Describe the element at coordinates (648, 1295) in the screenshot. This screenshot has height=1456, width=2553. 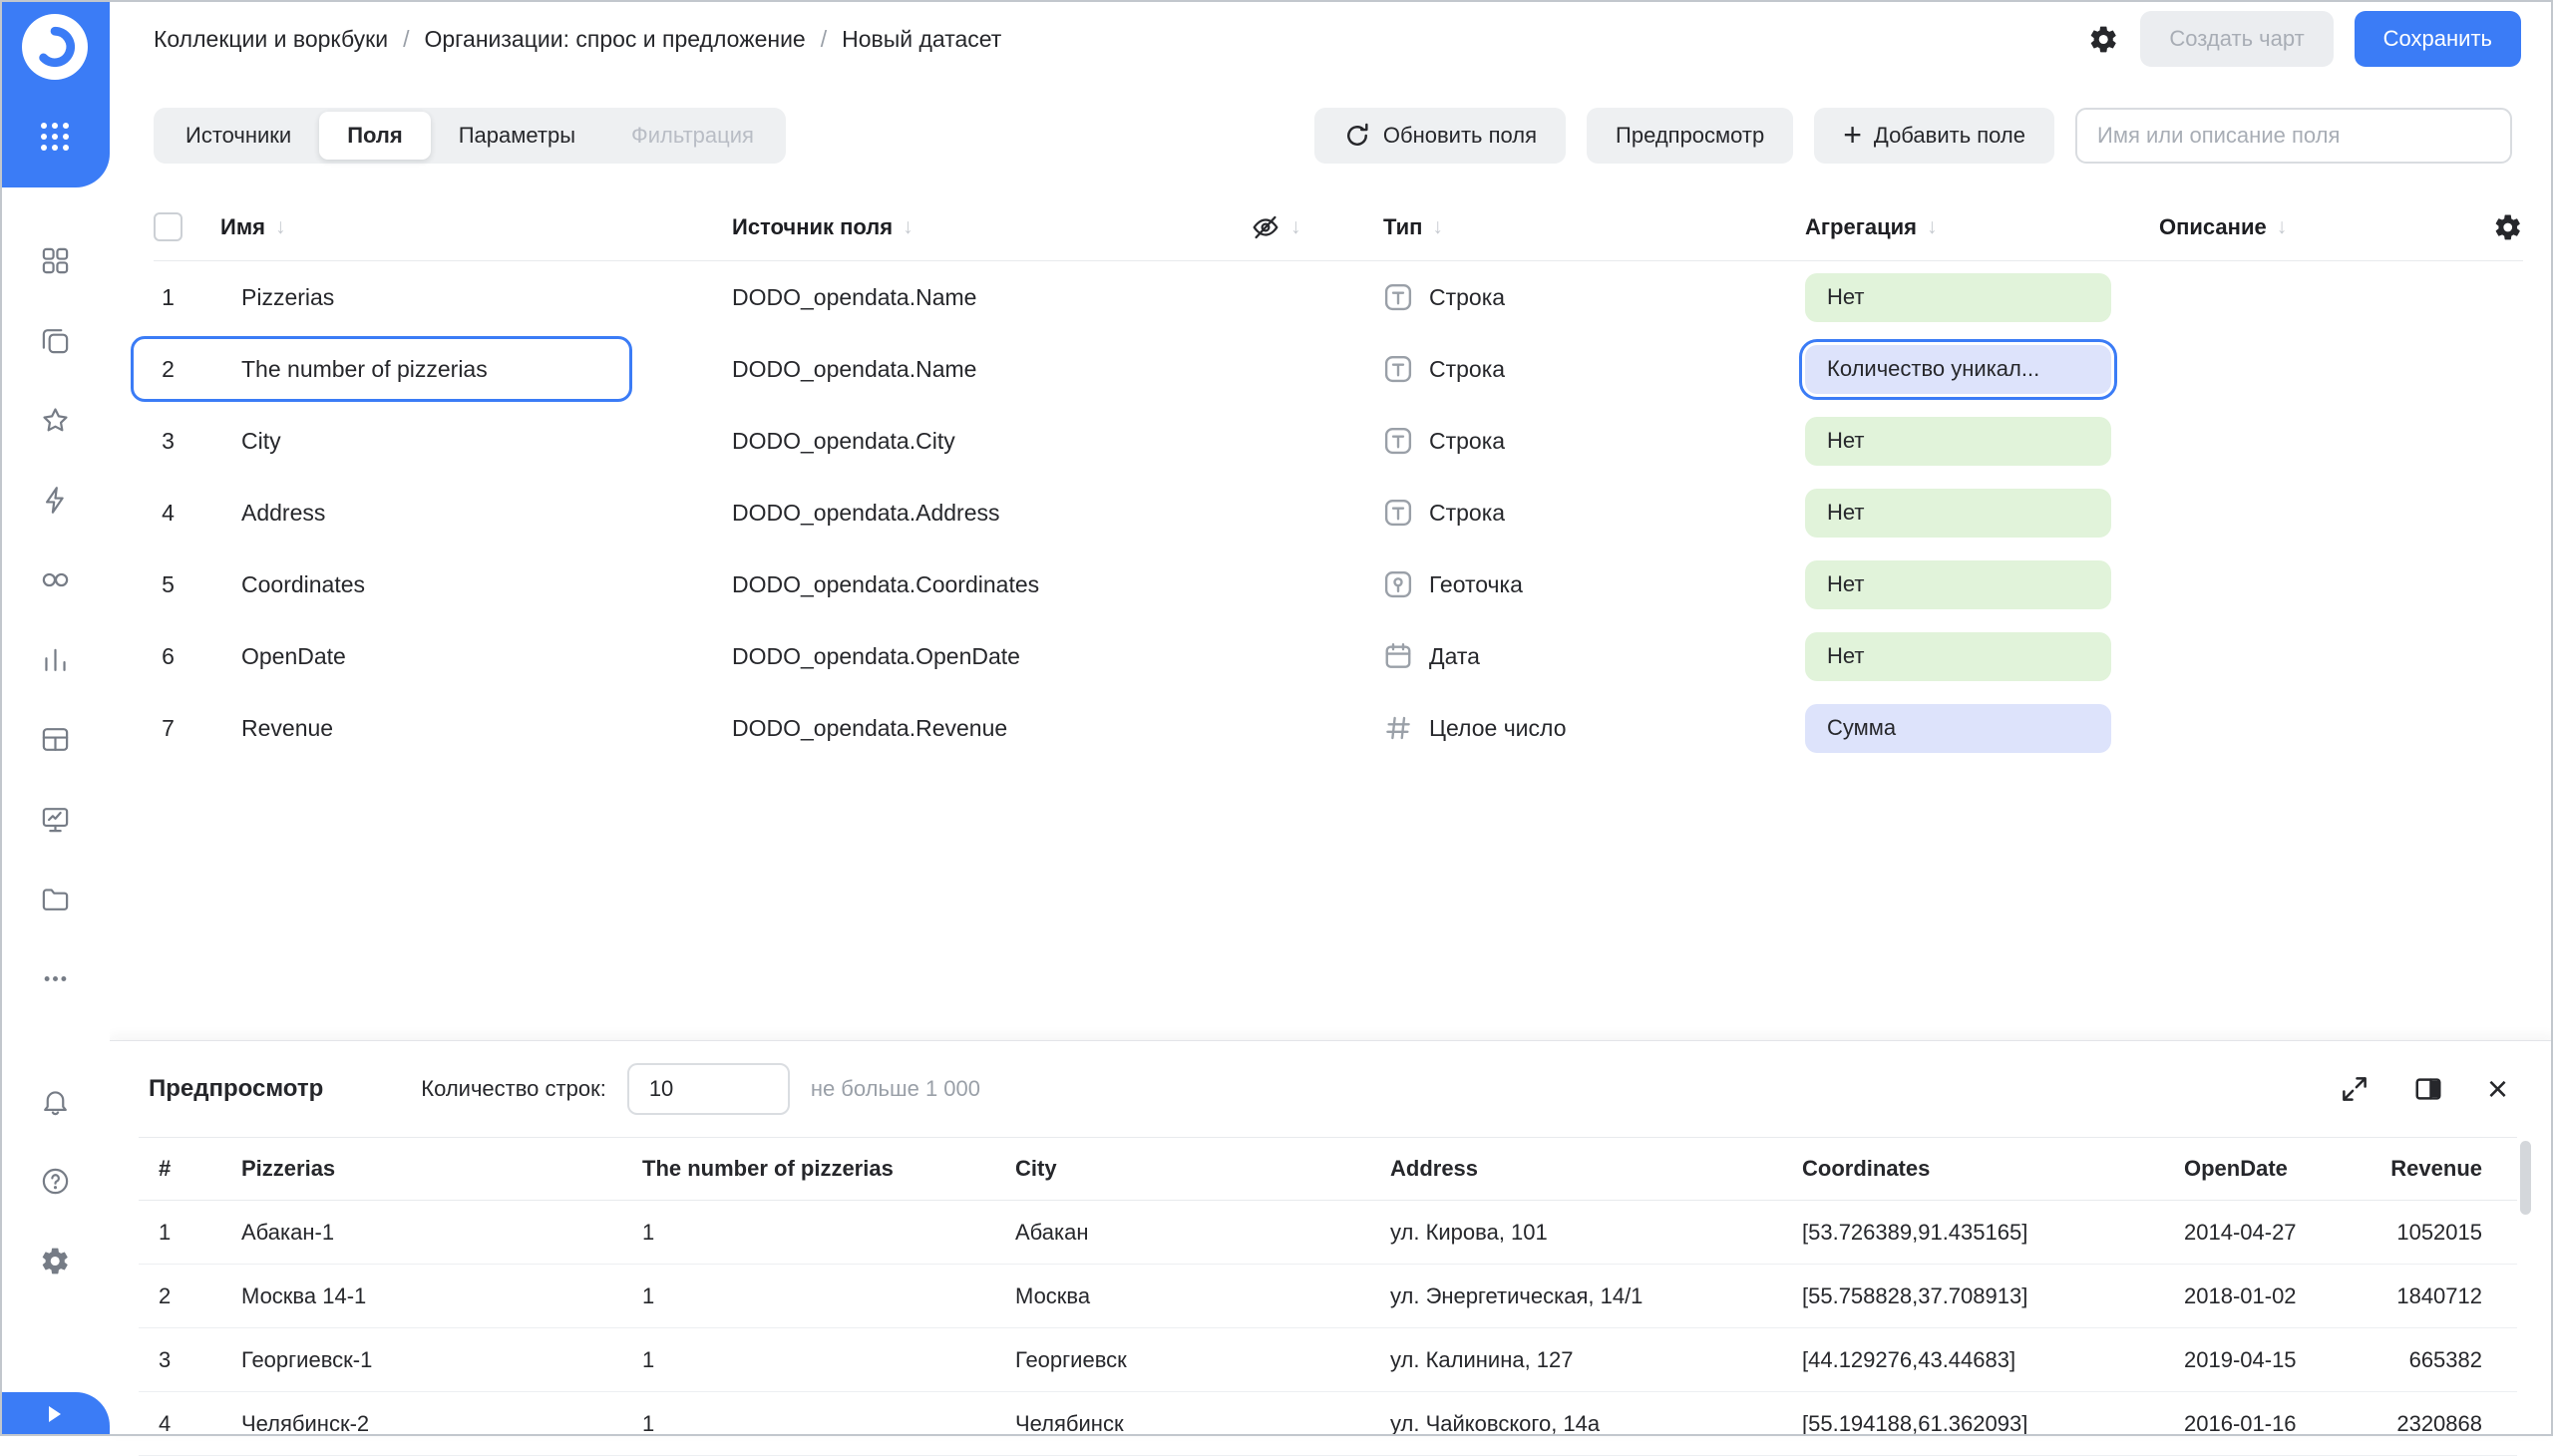
I see `cell-number: 1` at that location.